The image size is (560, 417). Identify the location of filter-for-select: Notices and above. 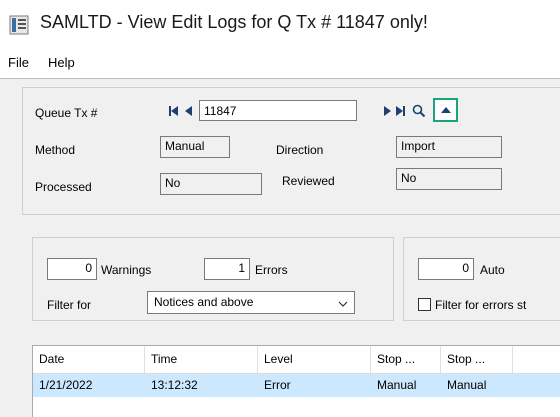
(251, 302).